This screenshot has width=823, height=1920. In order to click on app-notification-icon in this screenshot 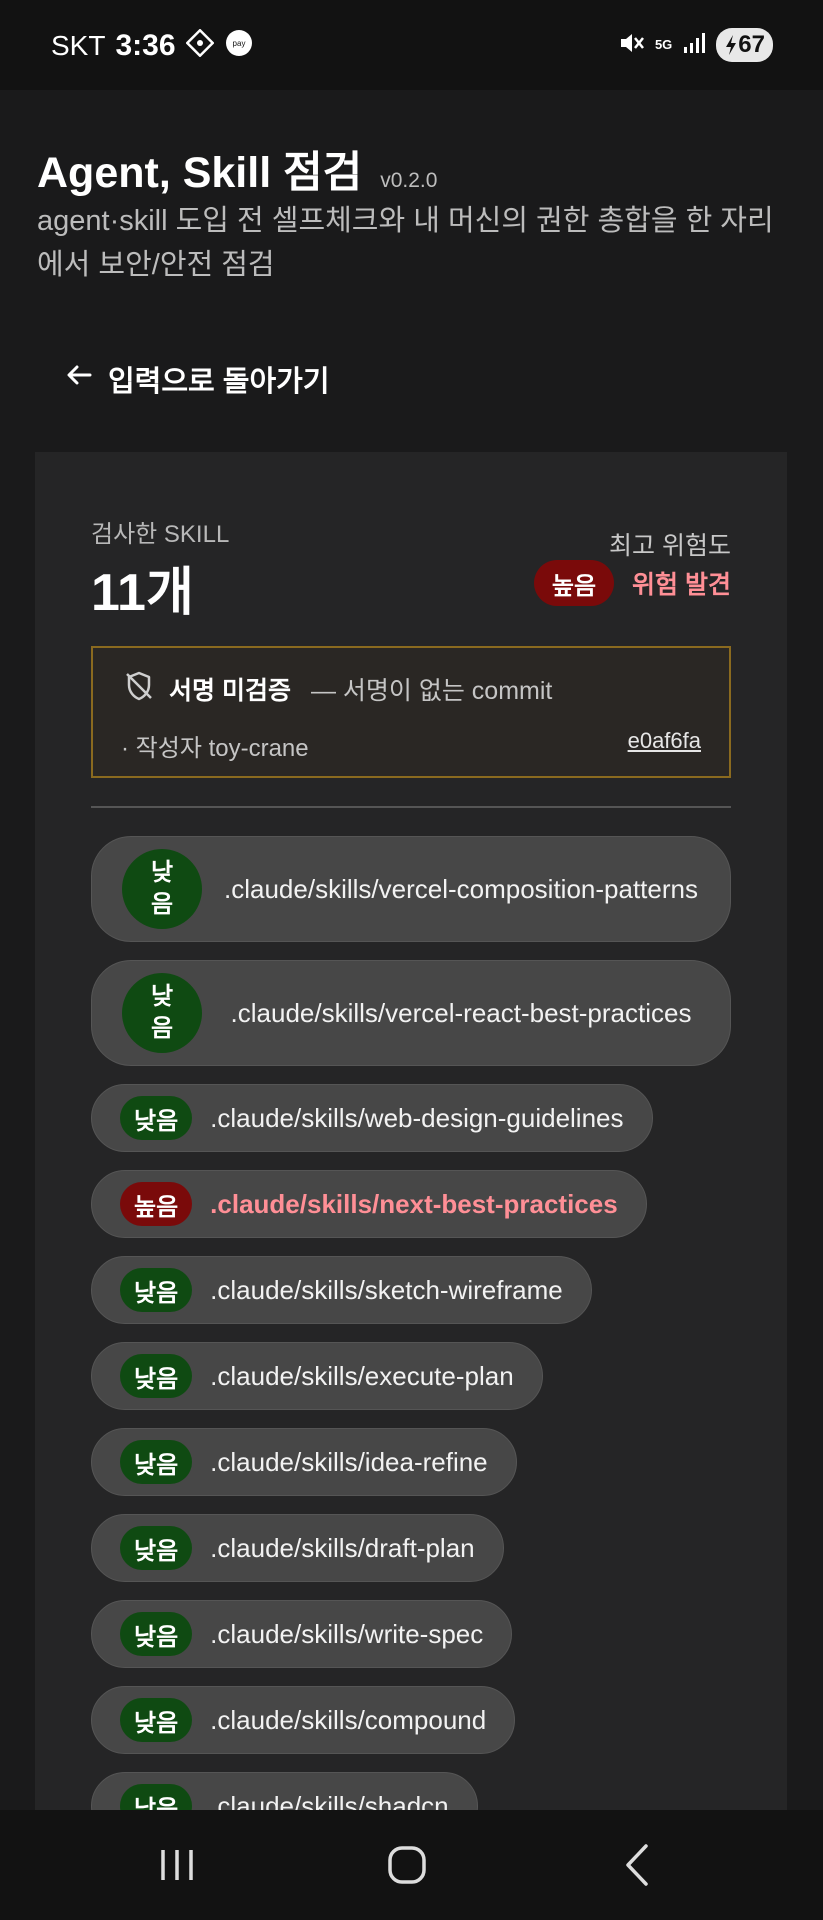, I will do `click(200, 45)`.